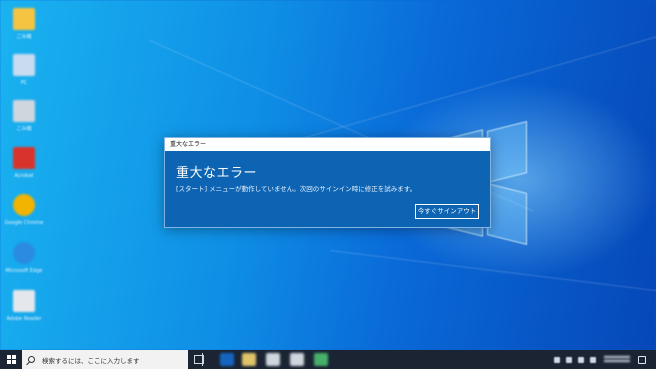 The height and width of the screenshot is (369, 656). I want to click on chevron-up-icon, so click(557, 359).